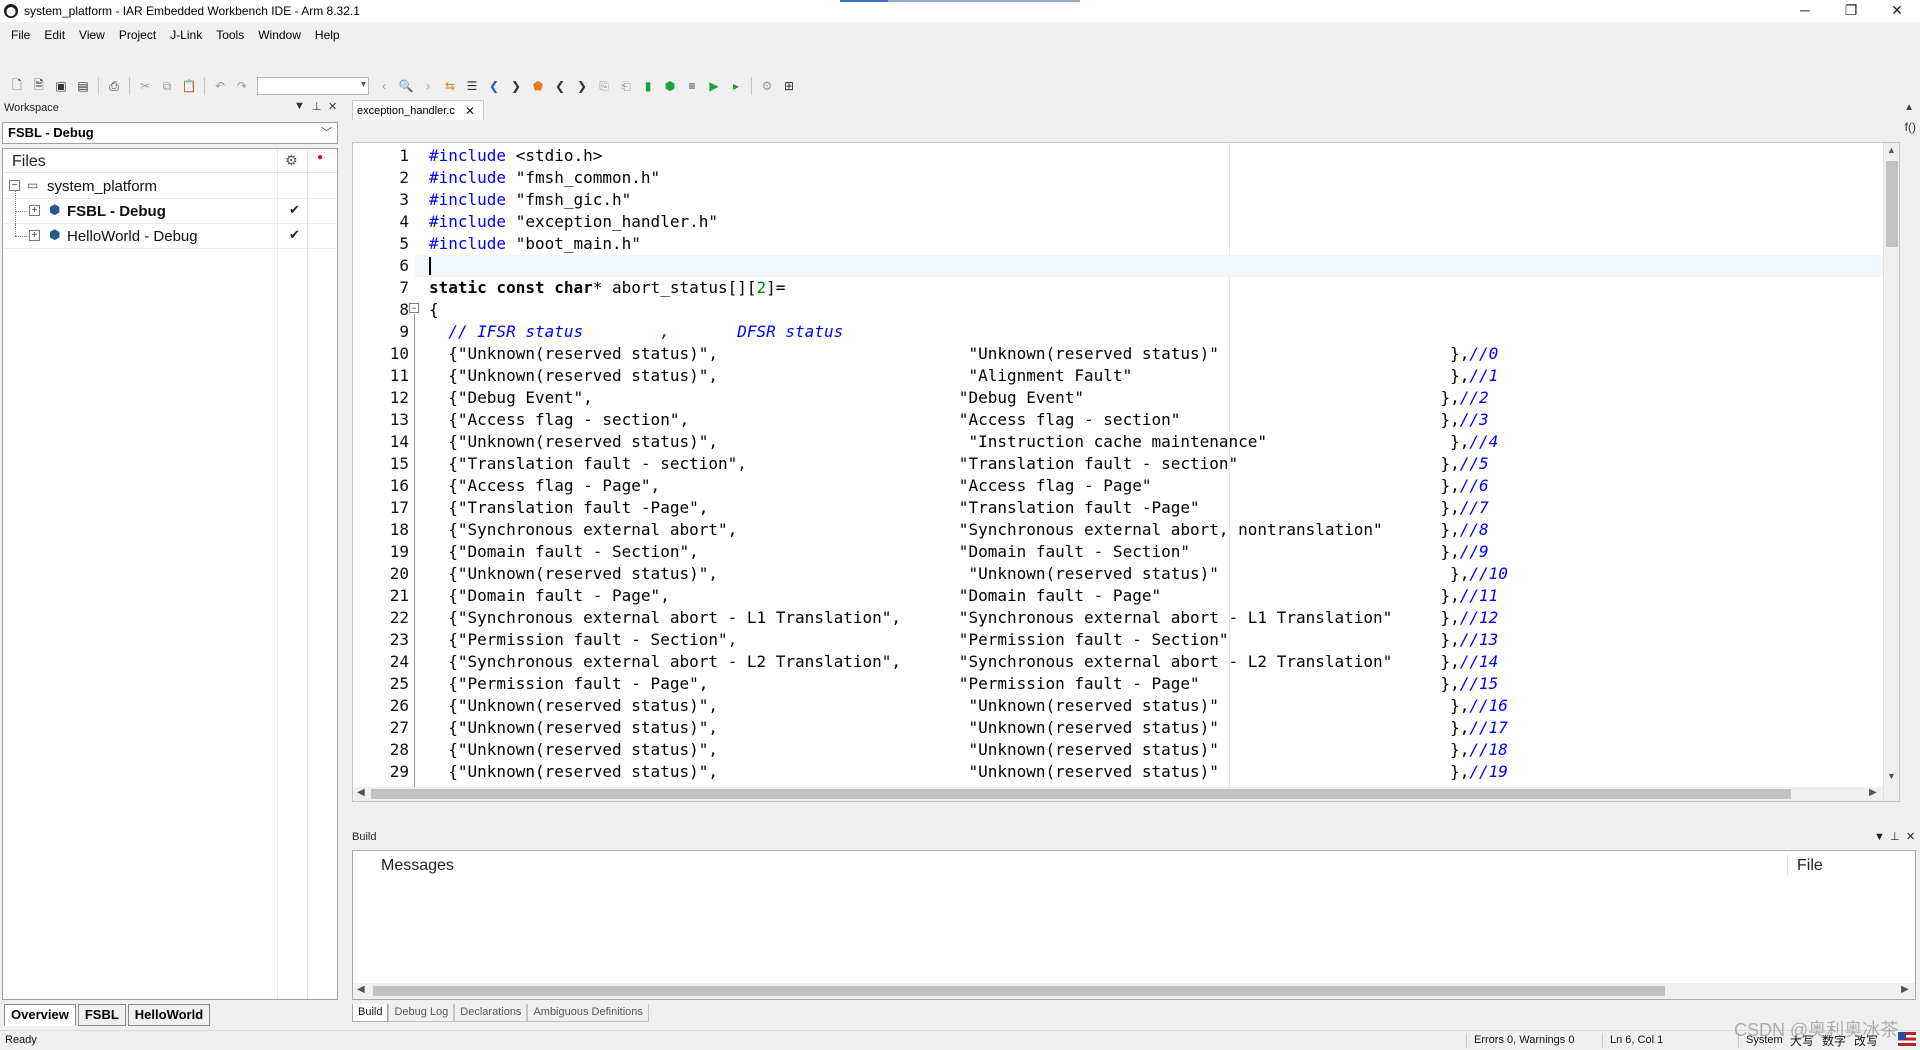  What do you see at coordinates (604, 86) in the screenshot?
I see `compile-icon: ⎘` at bounding box center [604, 86].